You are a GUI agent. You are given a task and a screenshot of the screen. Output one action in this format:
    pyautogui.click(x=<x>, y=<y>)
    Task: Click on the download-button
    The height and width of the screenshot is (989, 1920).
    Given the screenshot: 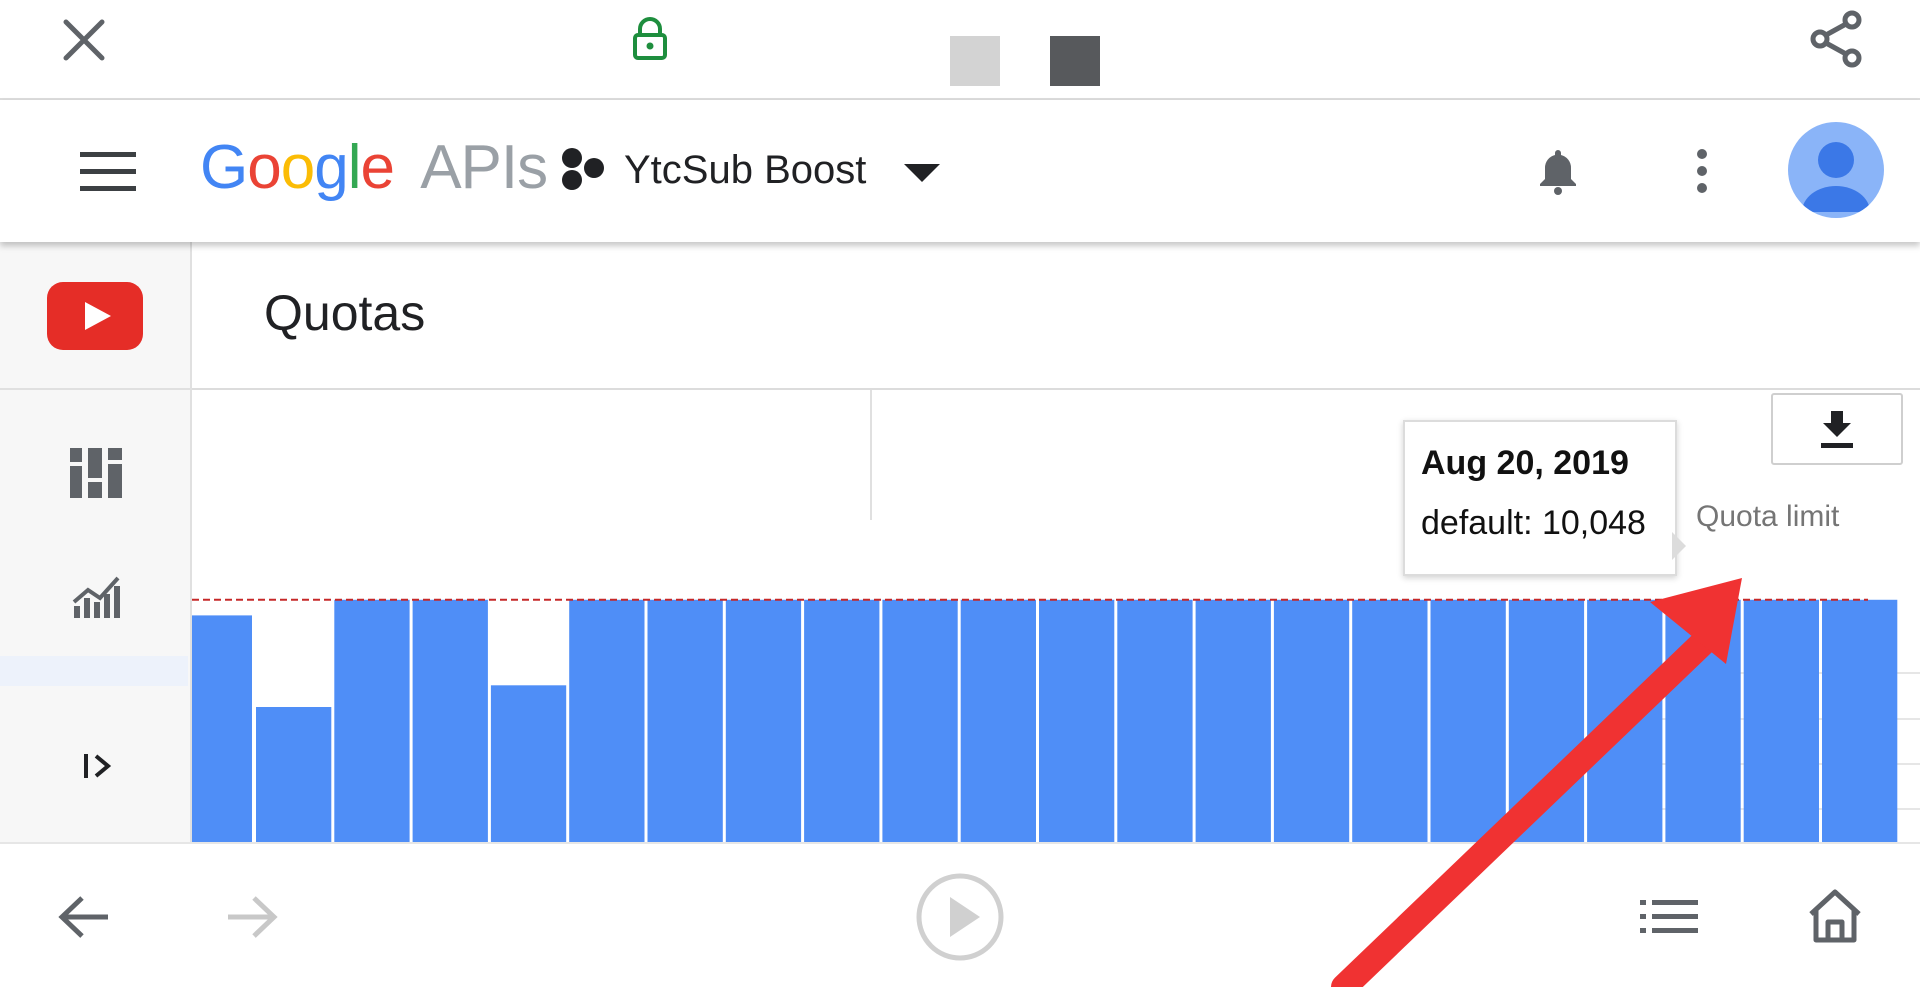 What is the action you would take?
    pyautogui.click(x=1837, y=429)
    